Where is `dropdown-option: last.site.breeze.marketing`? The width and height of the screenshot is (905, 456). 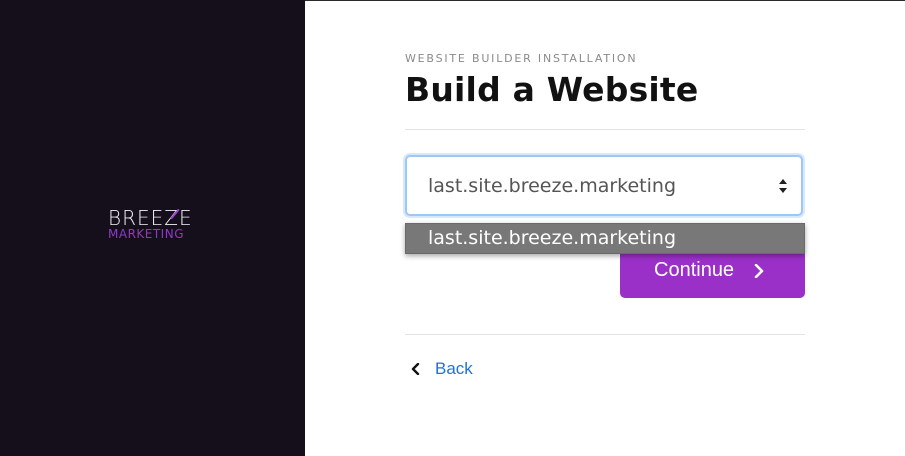
dropdown-option: last.site.breeze.marketing is located at coordinates (552, 238).